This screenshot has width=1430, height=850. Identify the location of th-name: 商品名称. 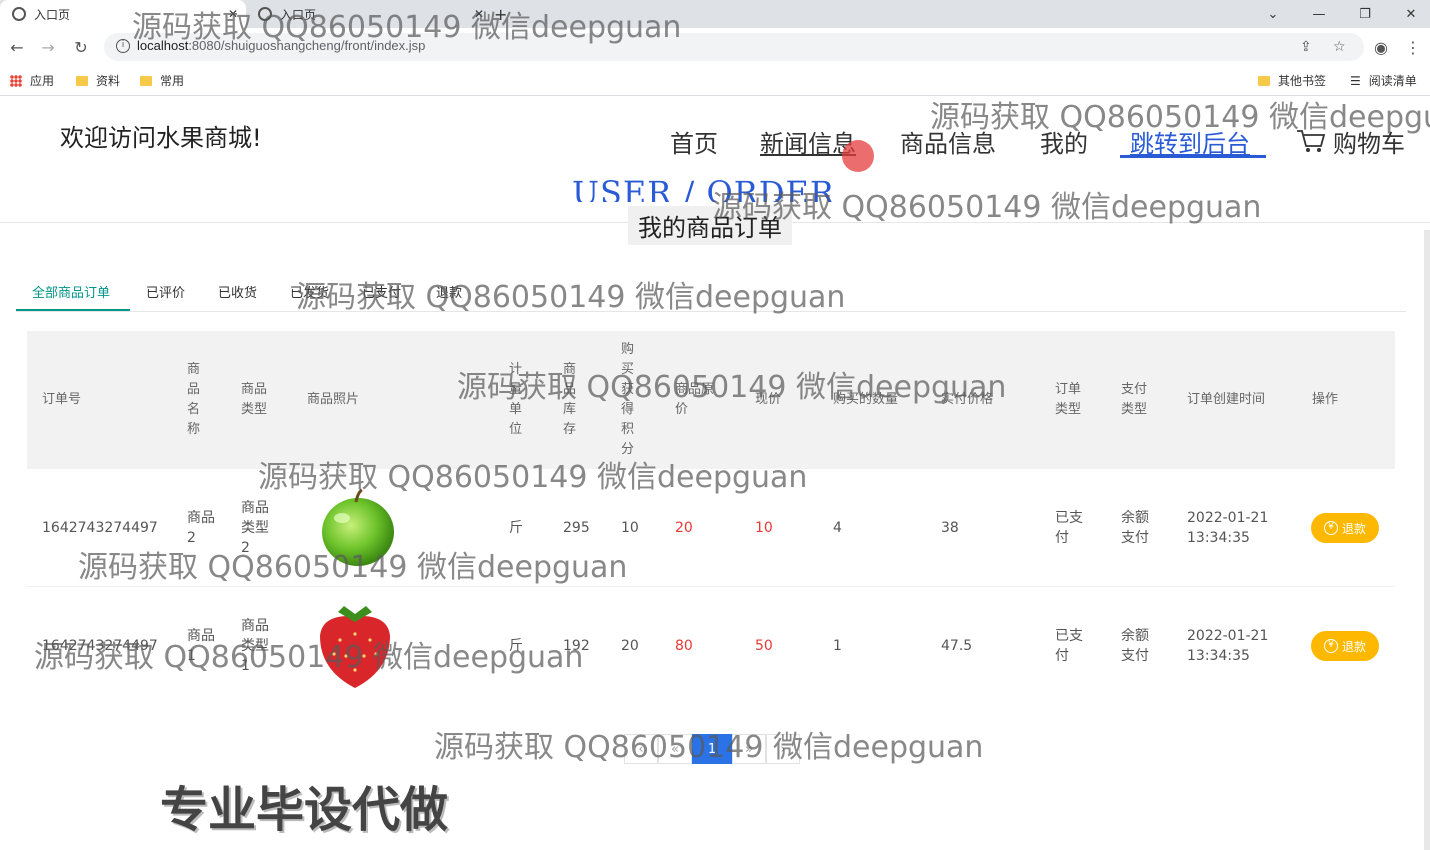
(194, 399).